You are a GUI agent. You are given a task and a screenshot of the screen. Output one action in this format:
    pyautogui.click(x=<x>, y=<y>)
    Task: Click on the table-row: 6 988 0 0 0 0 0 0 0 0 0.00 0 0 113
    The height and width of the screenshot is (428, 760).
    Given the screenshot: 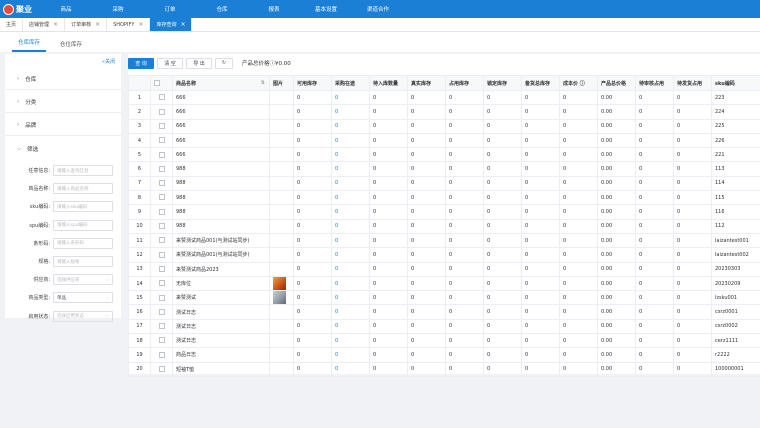 What is the action you would take?
    pyautogui.click(x=444, y=169)
    